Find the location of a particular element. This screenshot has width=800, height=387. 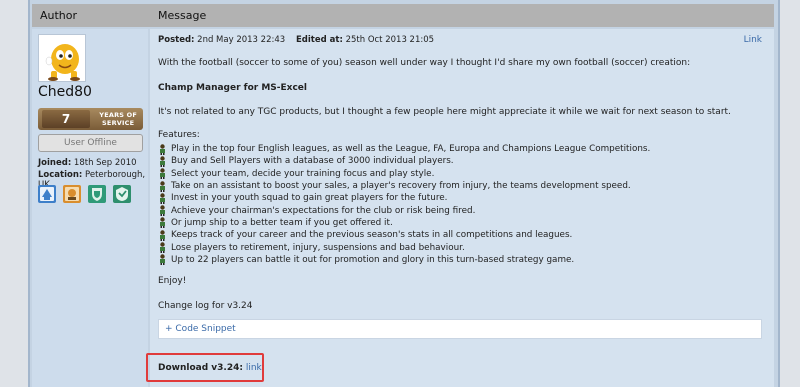

years-number: 7 is located at coordinates (66, 119).